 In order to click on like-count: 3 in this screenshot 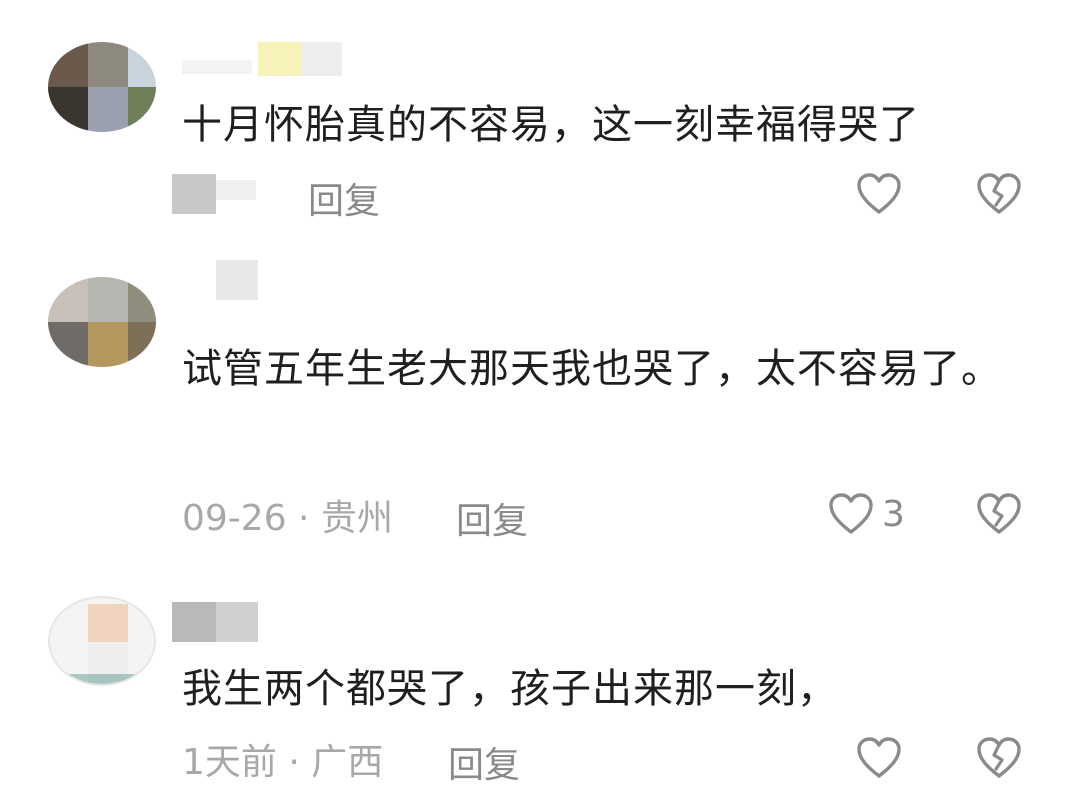, I will do `click(893, 514)`.